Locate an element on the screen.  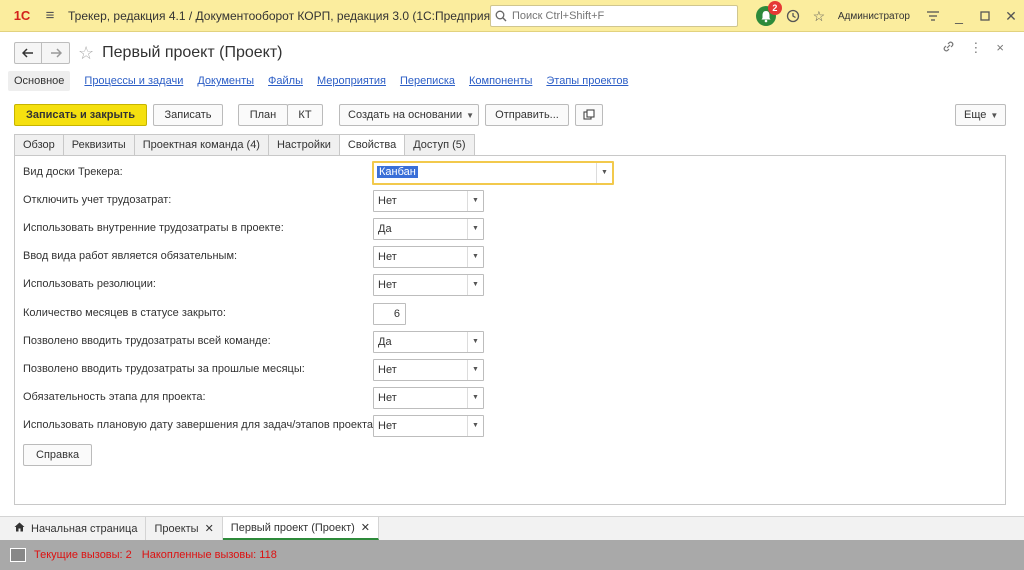
close-form-icon: × is located at coordinates (1000, 48).